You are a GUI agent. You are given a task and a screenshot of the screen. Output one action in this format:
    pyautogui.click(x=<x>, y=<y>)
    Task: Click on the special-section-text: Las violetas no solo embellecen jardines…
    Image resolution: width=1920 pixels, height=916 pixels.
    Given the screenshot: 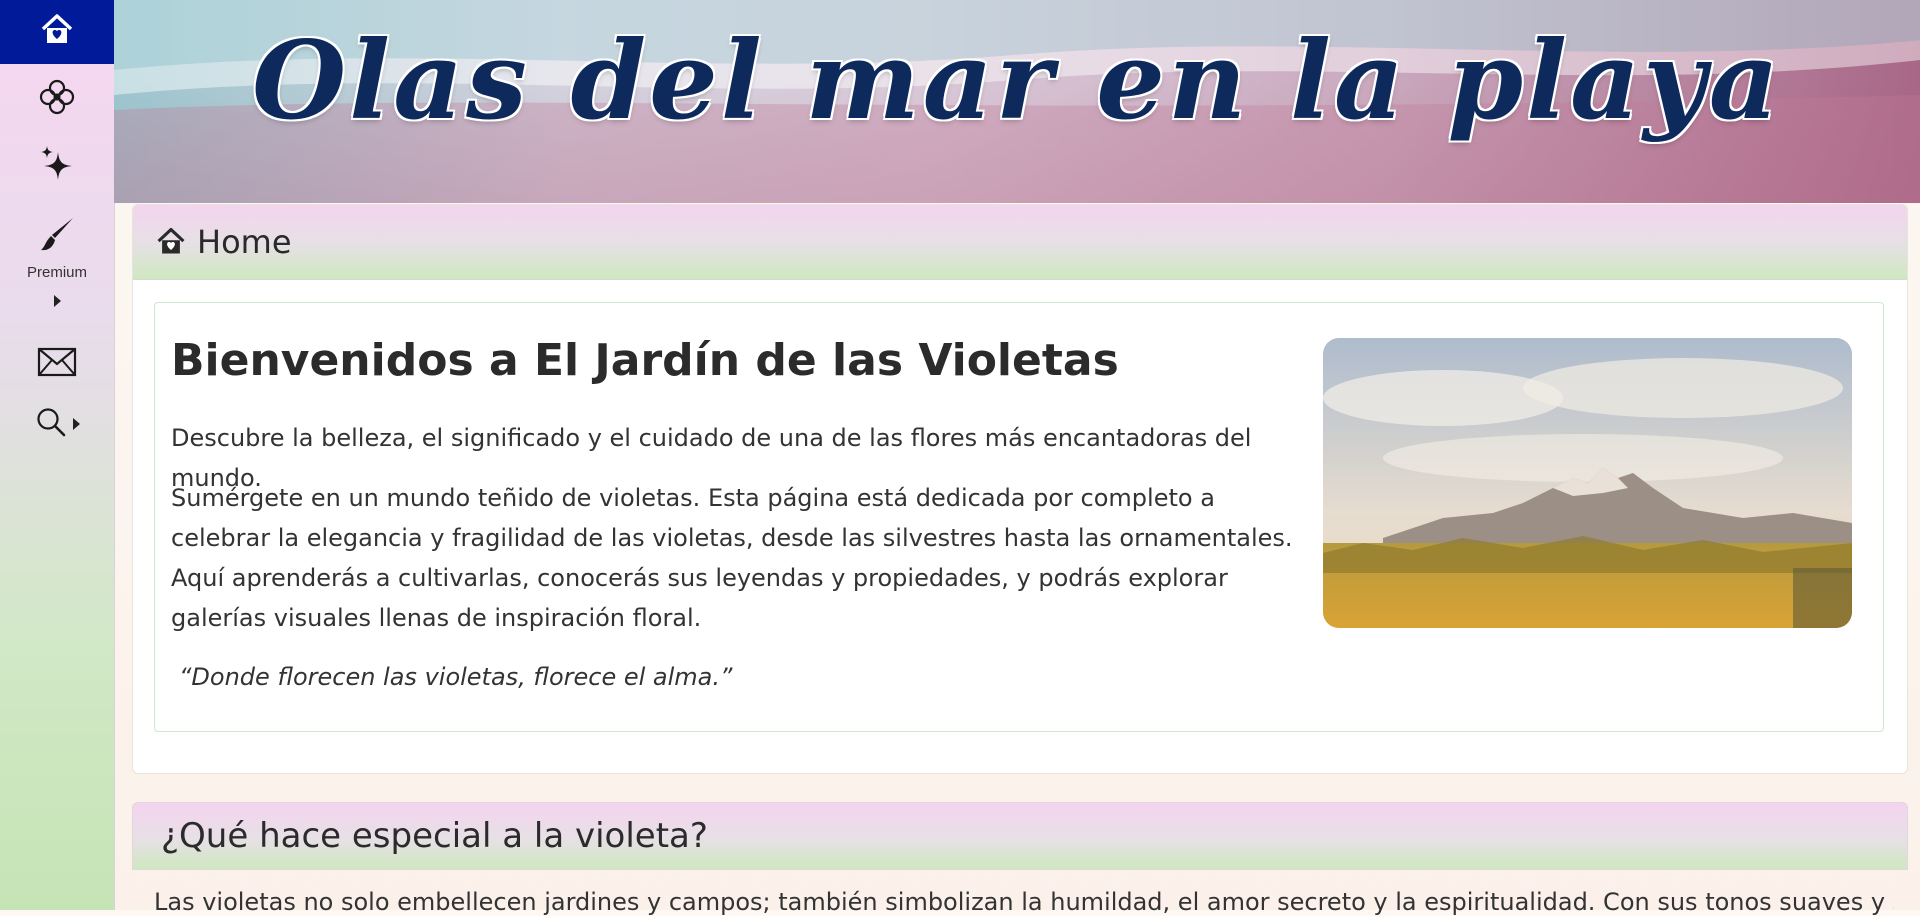 What is the action you would take?
    pyautogui.click(x=1024, y=902)
    